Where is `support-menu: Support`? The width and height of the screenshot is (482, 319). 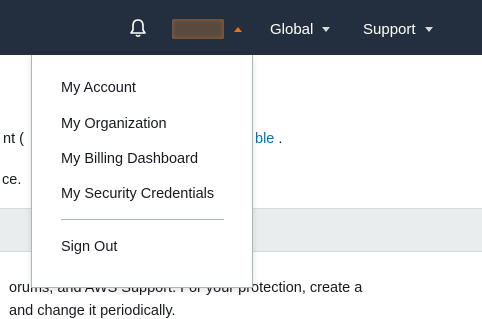
support-menu: Support is located at coordinates (398, 29).